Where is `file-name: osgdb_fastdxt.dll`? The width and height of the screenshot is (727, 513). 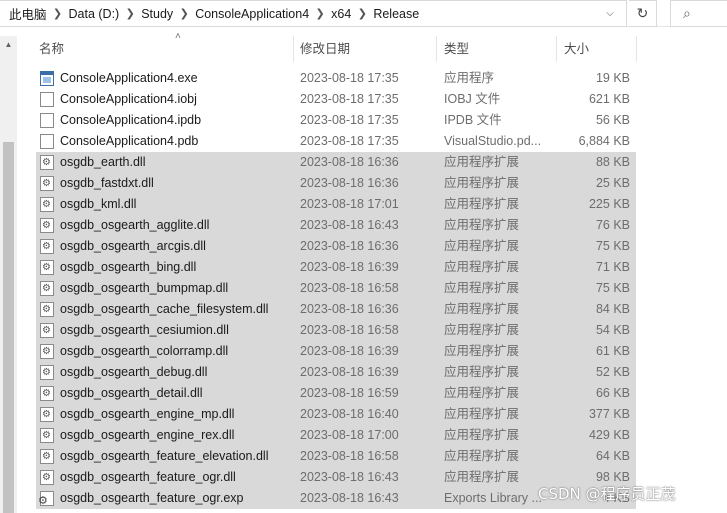 file-name: osgdb_fastdxt.dll is located at coordinates (107, 183).